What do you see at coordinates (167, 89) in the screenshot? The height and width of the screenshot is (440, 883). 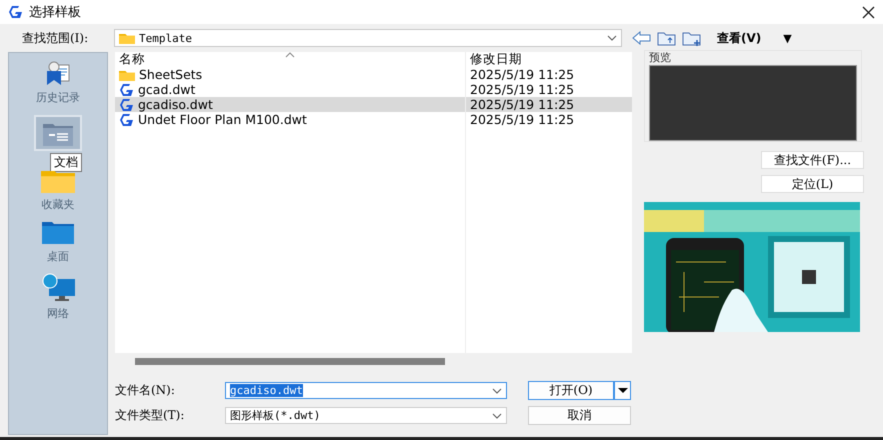 I see `file-name: gcad.dwt` at bounding box center [167, 89].